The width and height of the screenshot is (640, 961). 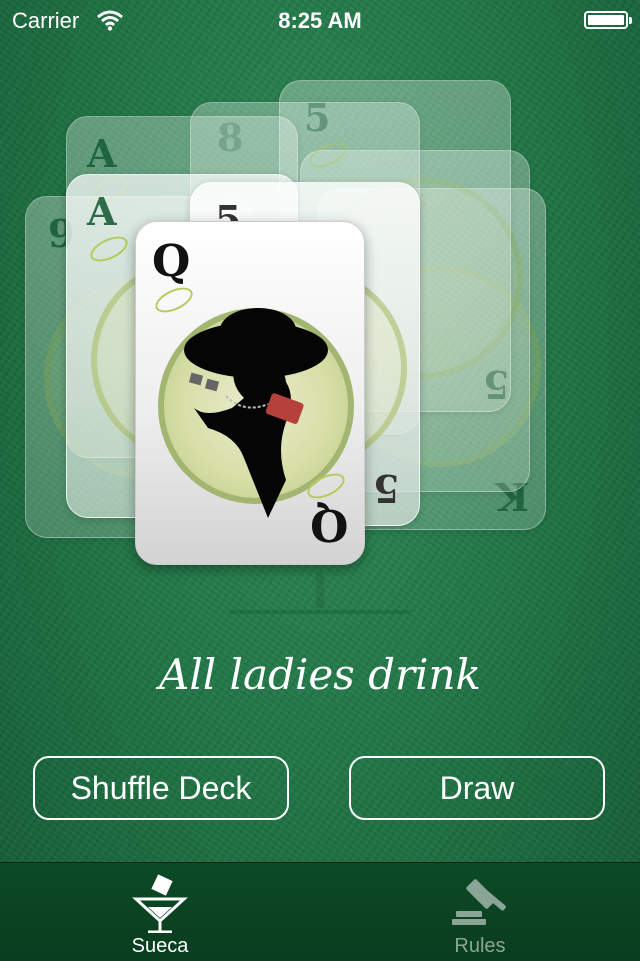 I want to click on battery-icon, so click(x=608, y=20).